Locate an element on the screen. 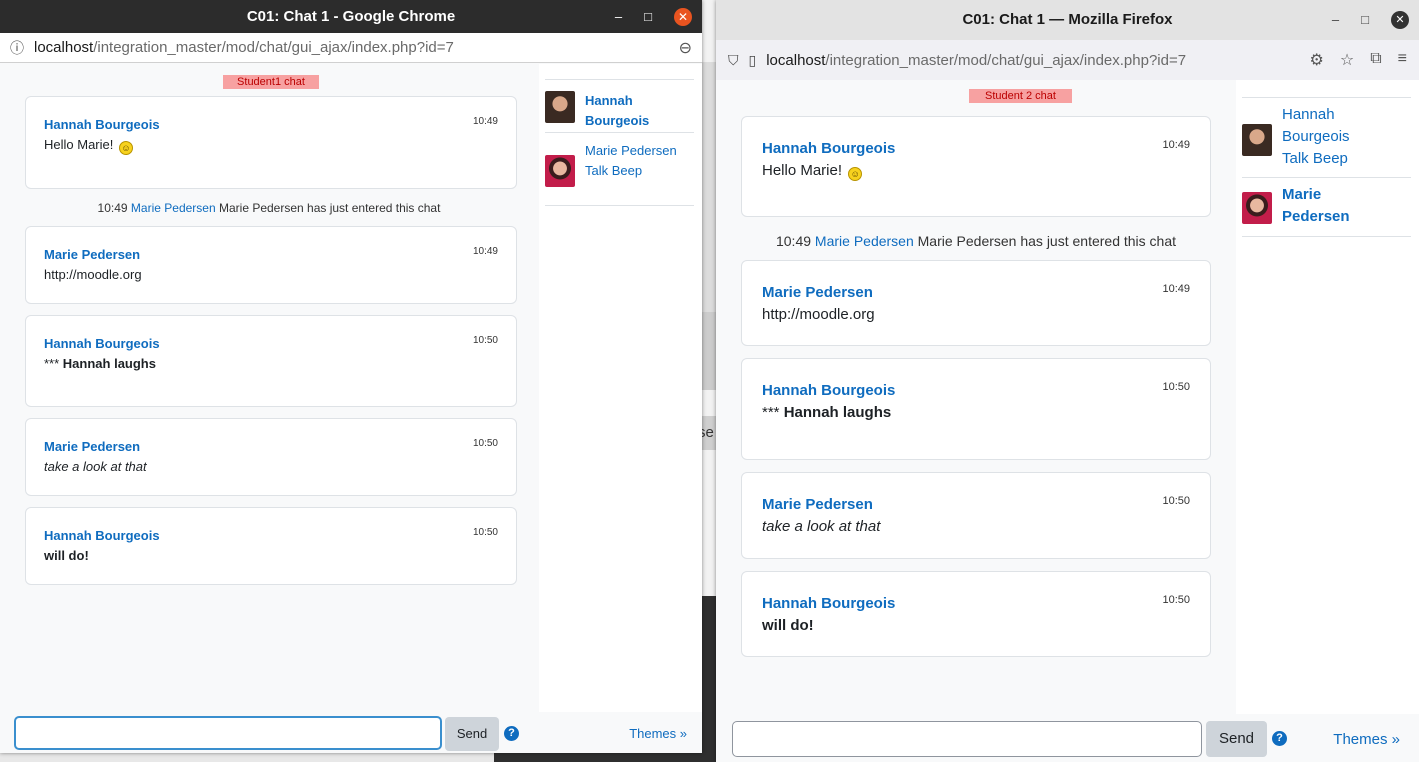 This screenshot has width=1419, height=762. star-icon: ☆ is located at coordinates (1347, 60).